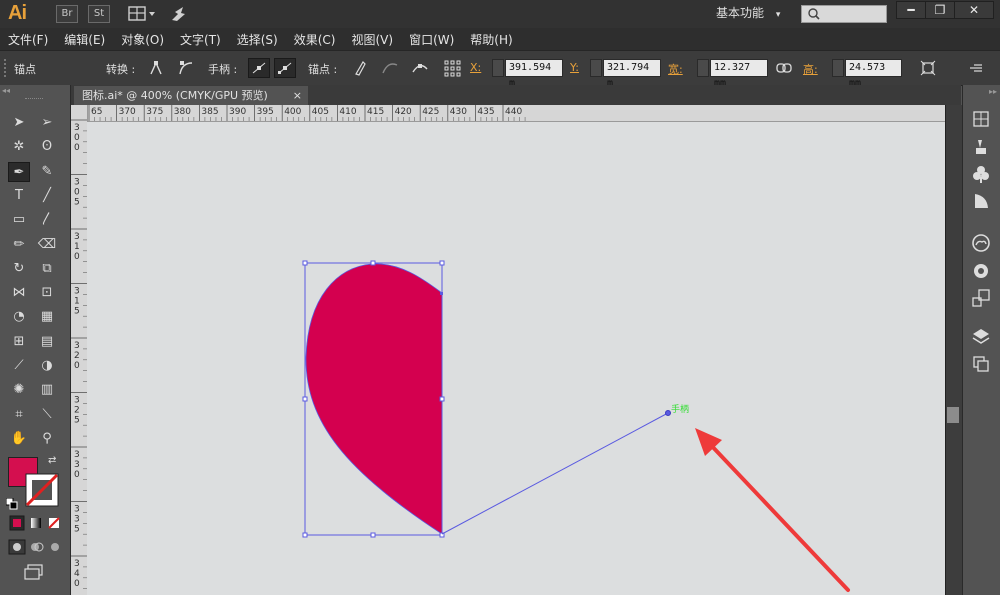 Image resolution: width=1000 pixels, height=595 pixels. What do you see at coordinates (47, 123) in the screenshot?
I see `direct-selection-tool-icon: ➢` at bounding box center [47, 123].